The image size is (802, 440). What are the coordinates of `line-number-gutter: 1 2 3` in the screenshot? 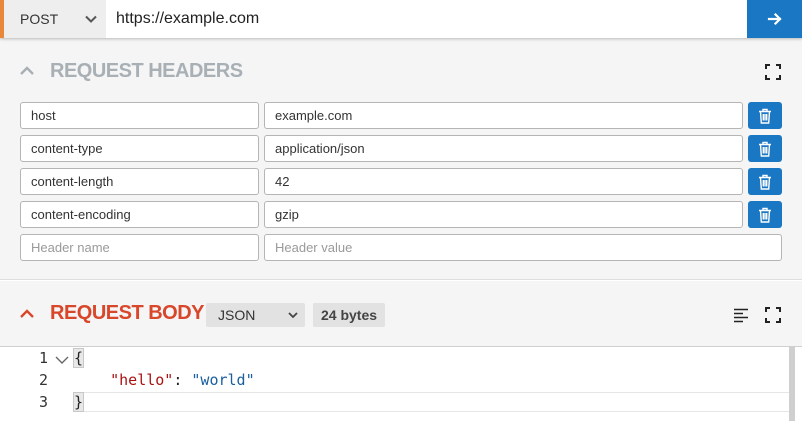 It's located at (29, 393).